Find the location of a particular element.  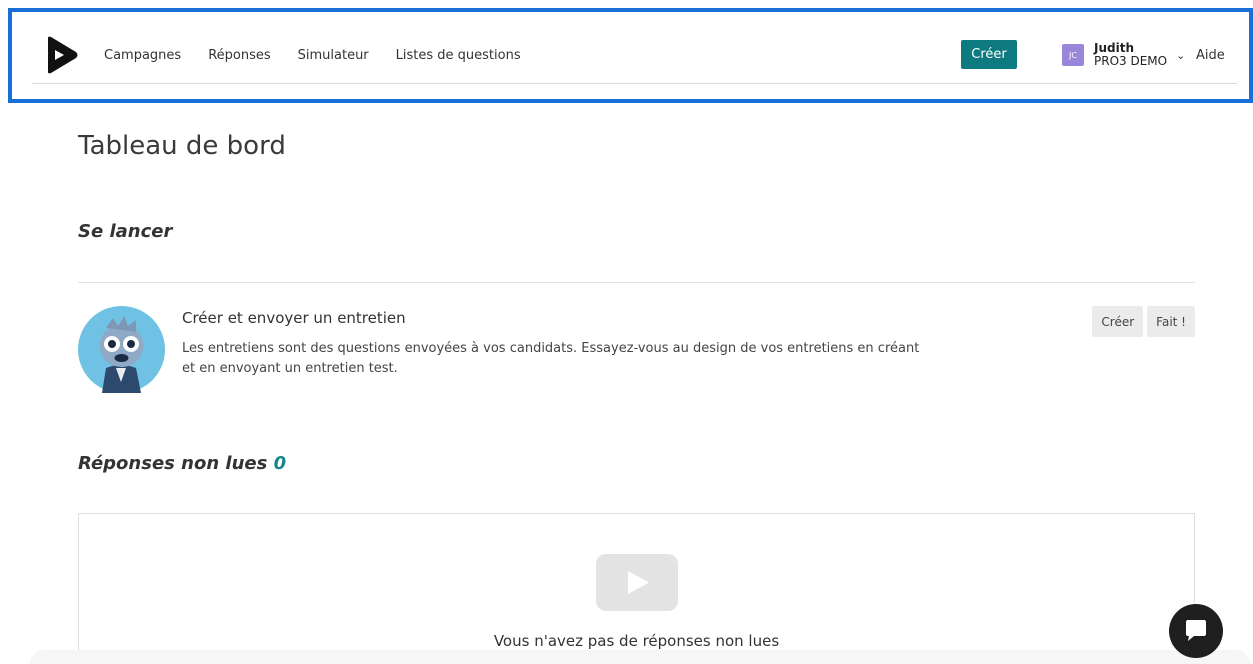

chat-bubble-icon is located at coordinates (1196, 630).